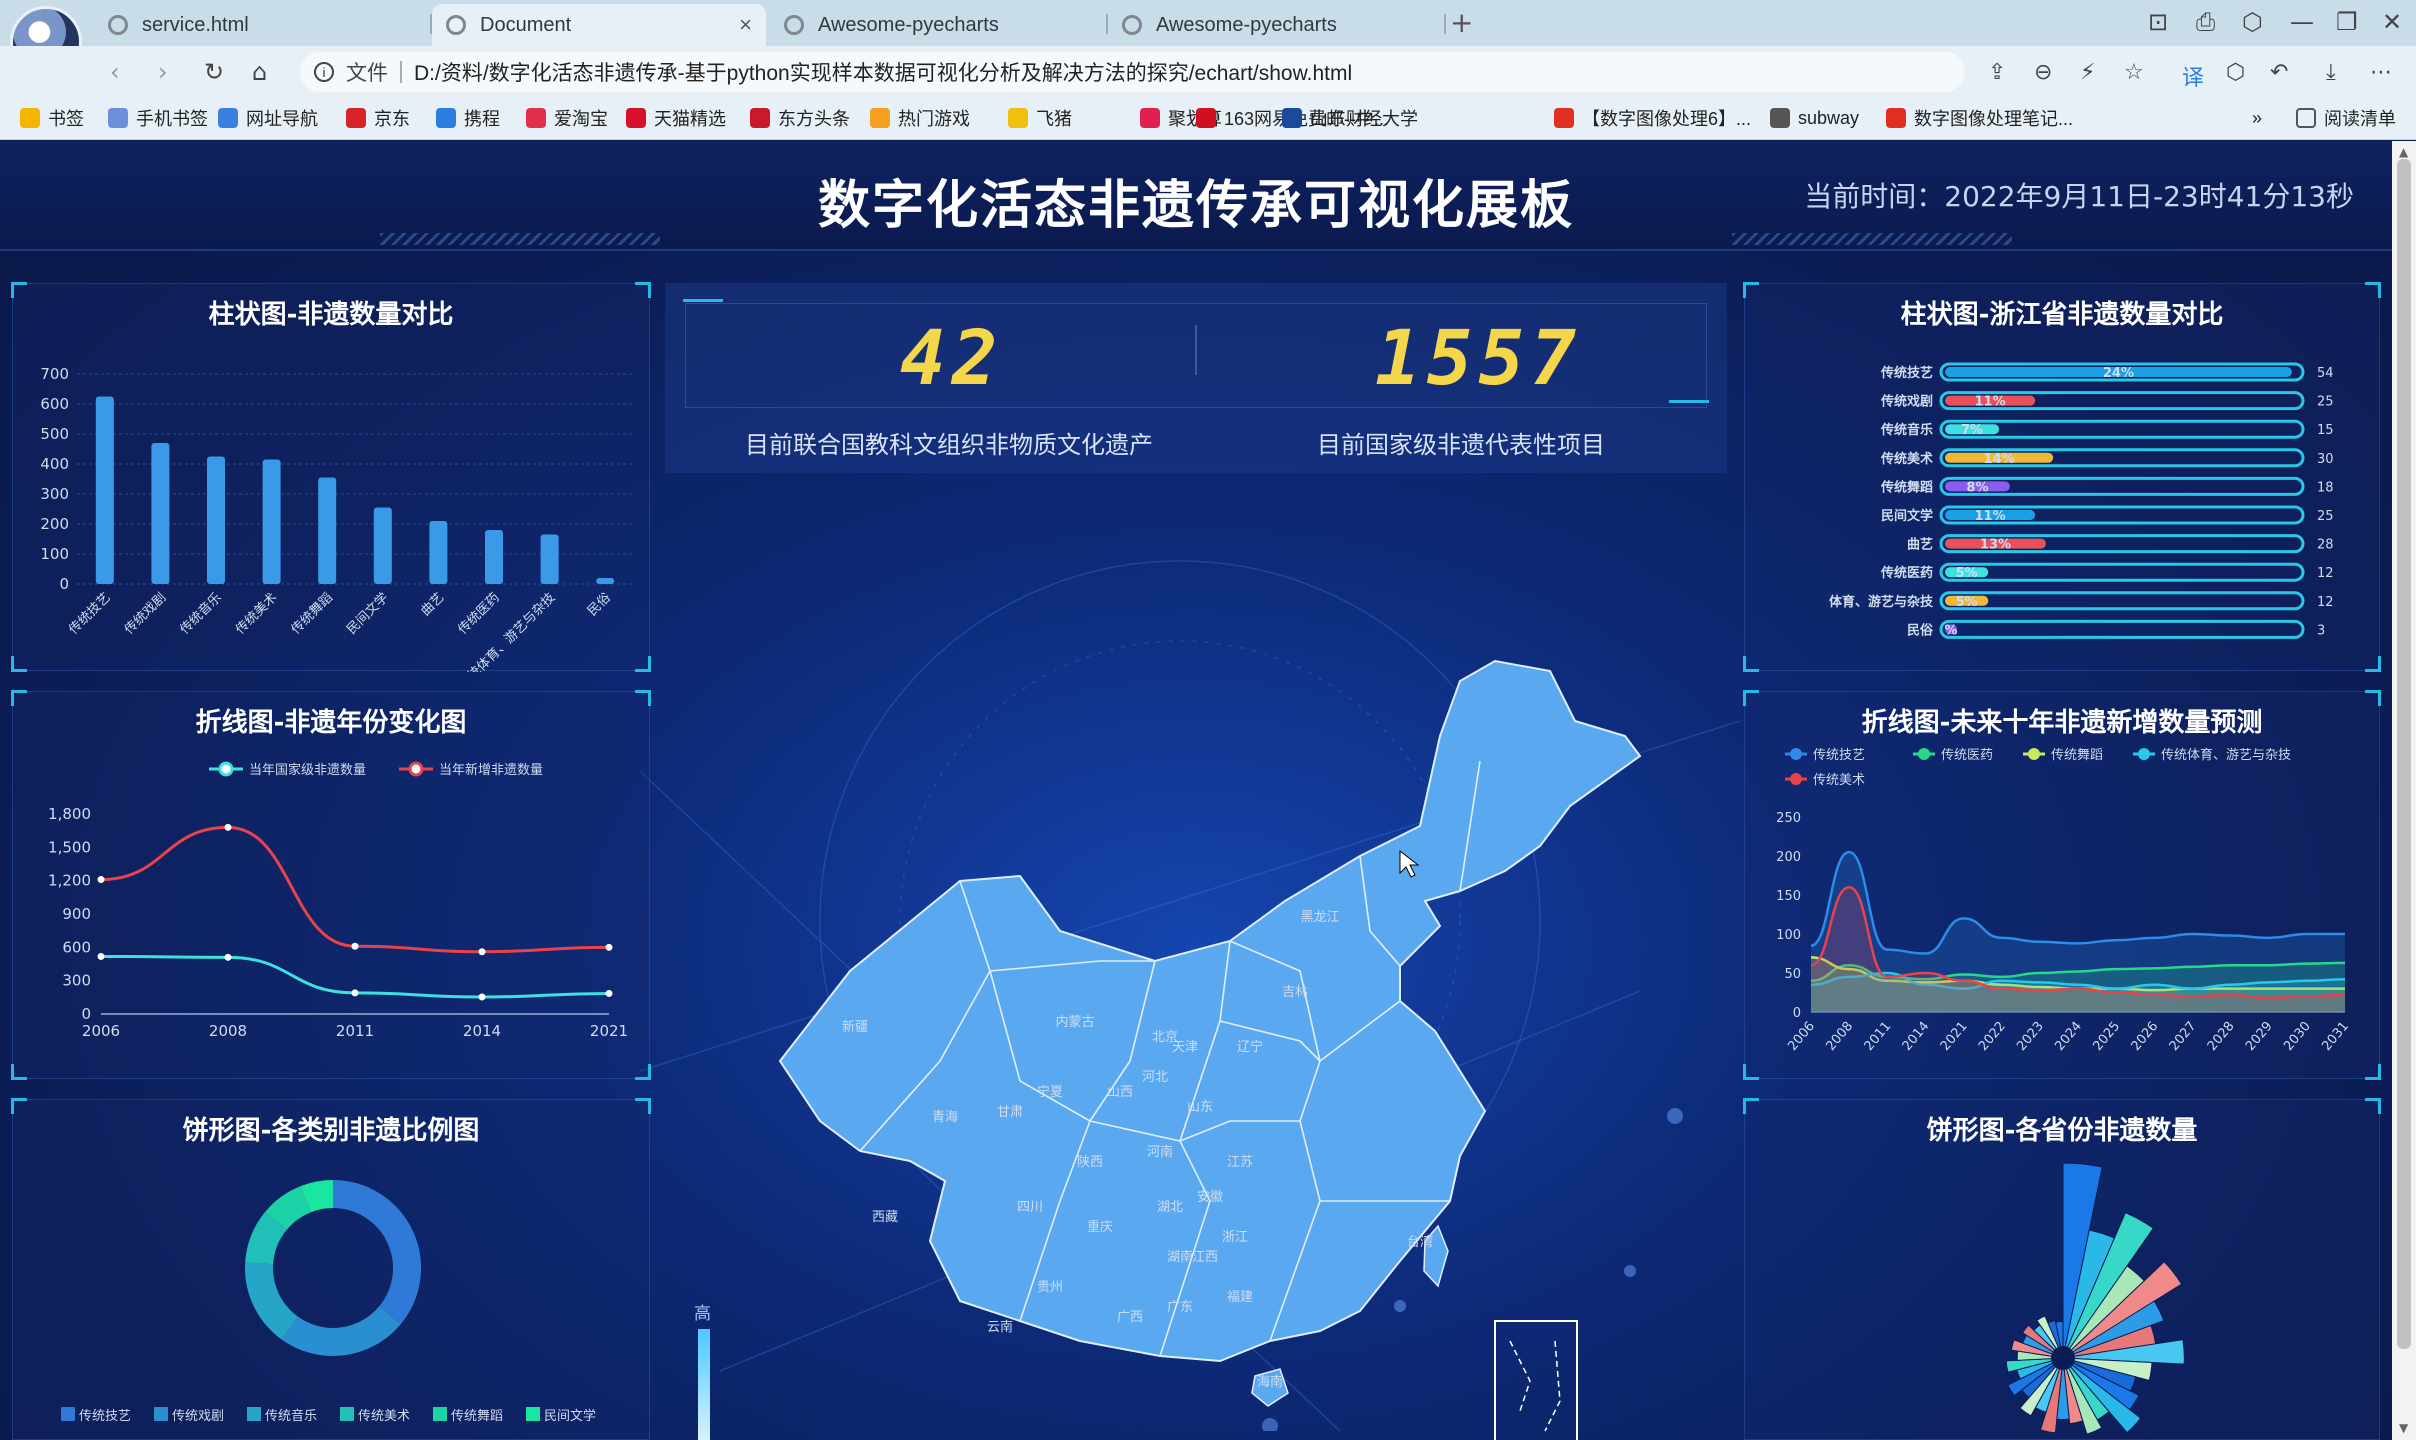 Image resolution: width=2416 pixels, height=1440 pixels. Describe the element at coordinates (1906, 430) in the screenshot. I see `category-label: 传统音乐` at that location.